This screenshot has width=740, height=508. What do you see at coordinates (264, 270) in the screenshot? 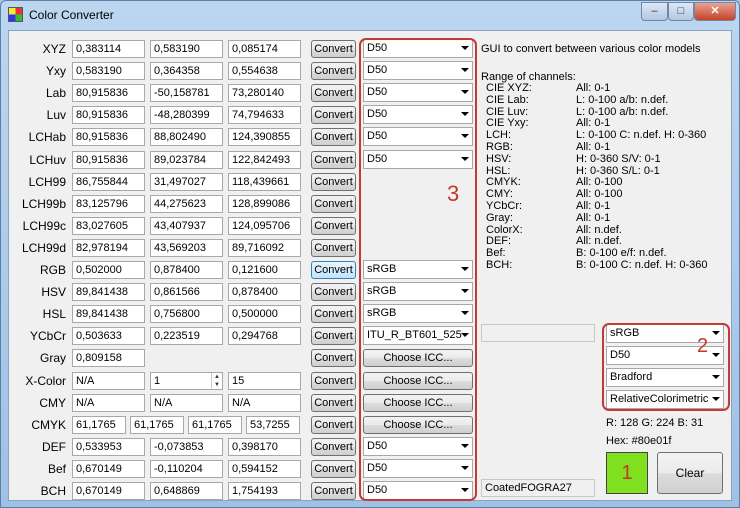
I see `value-field-3: 0,121600` at bounding box center [264, 270].